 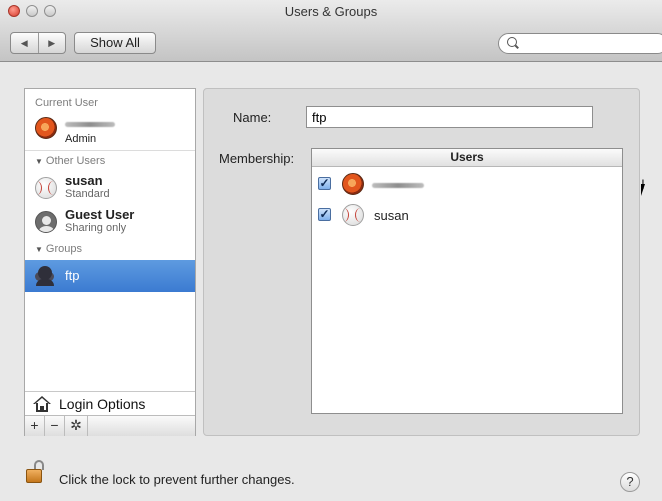 I want to click on gear-icon: ✲, so click(x=76, y=426).